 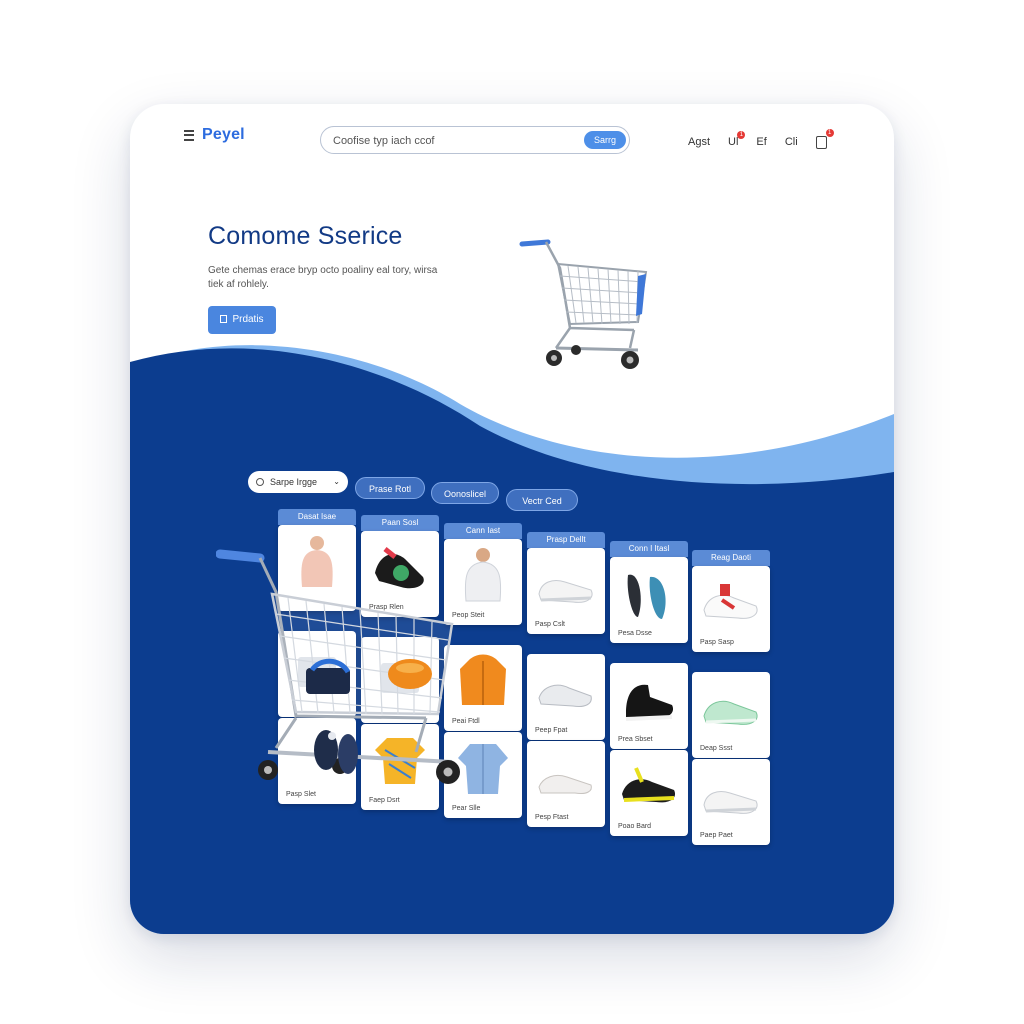 I want to click on product-card: Deap Ssst, so click(x=731, y=715).